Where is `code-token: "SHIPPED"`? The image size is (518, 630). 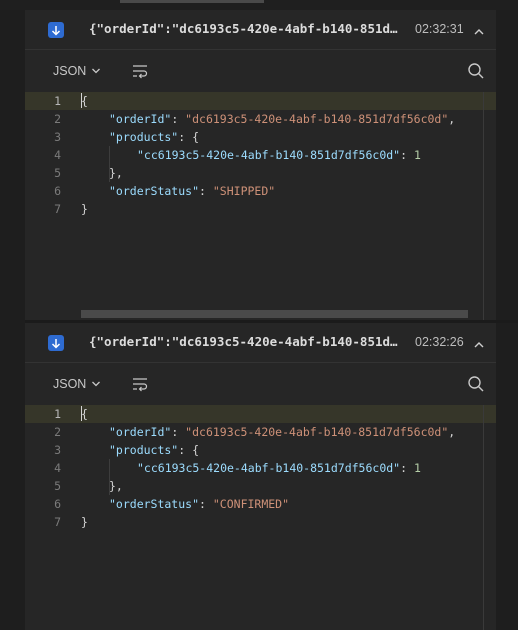 code-token: "SHIPPED" is located at coordinates (244, 191).